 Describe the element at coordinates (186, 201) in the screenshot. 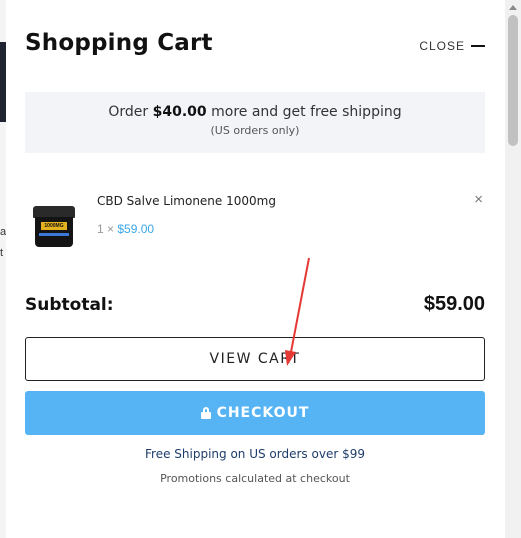

I see `product-name-link: CBD Salve Limonene 1000mg` at that location.